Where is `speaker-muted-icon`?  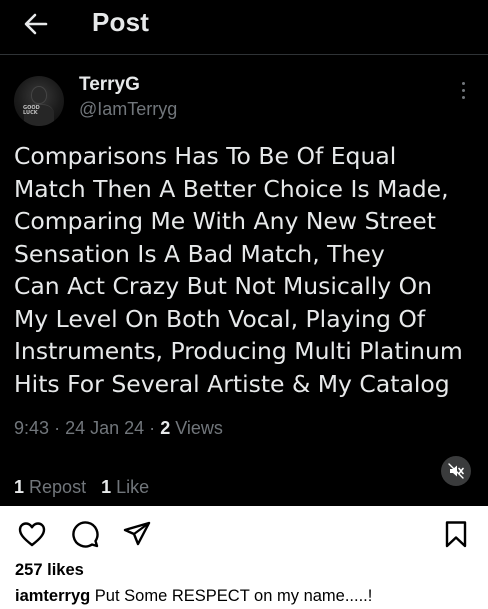 speaker-muted-icon is located at coordinates (456, 471).